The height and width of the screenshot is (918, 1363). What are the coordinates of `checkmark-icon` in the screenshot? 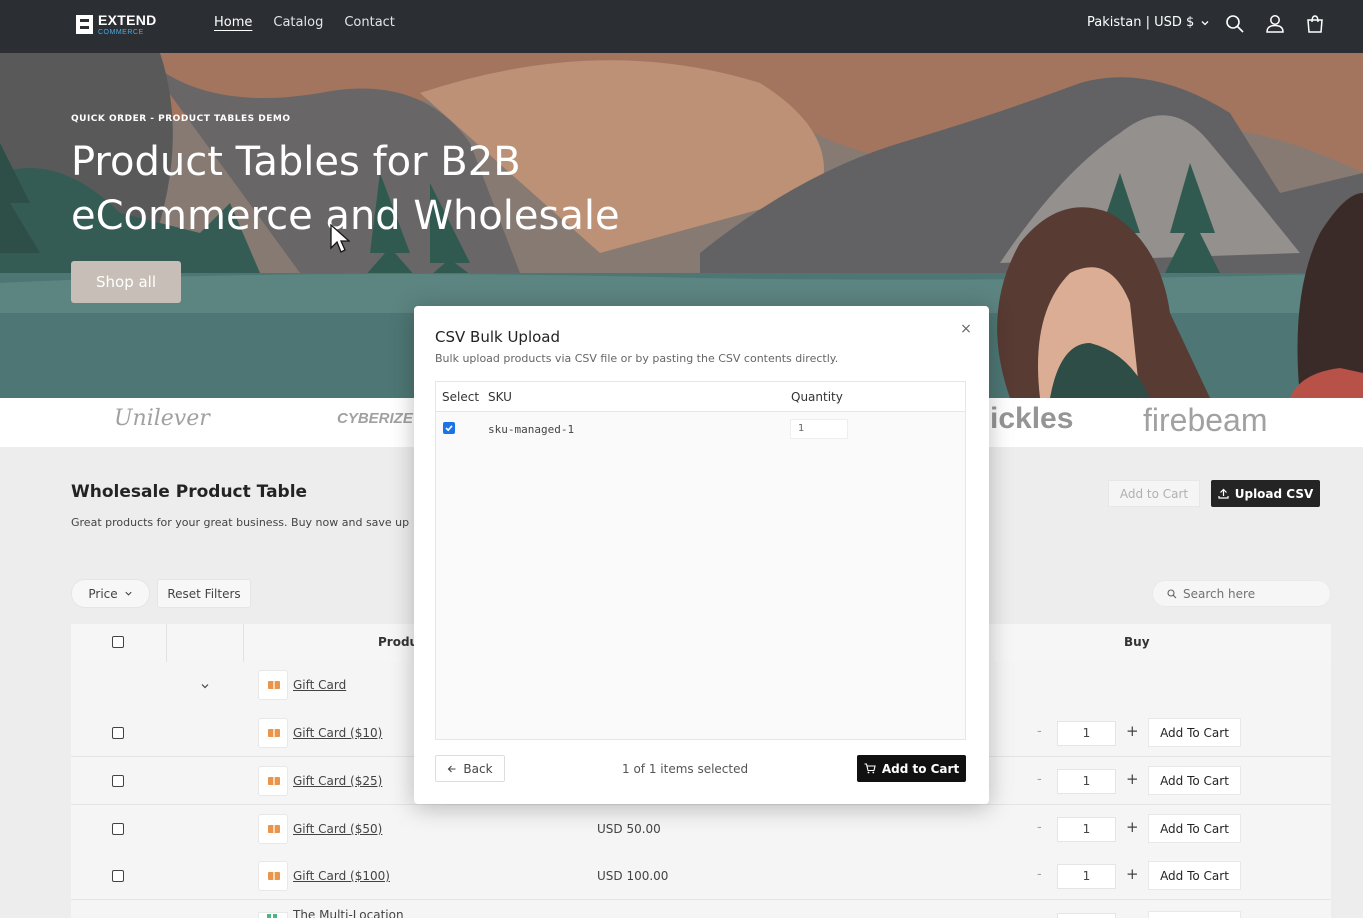 It's located at (449, 428).